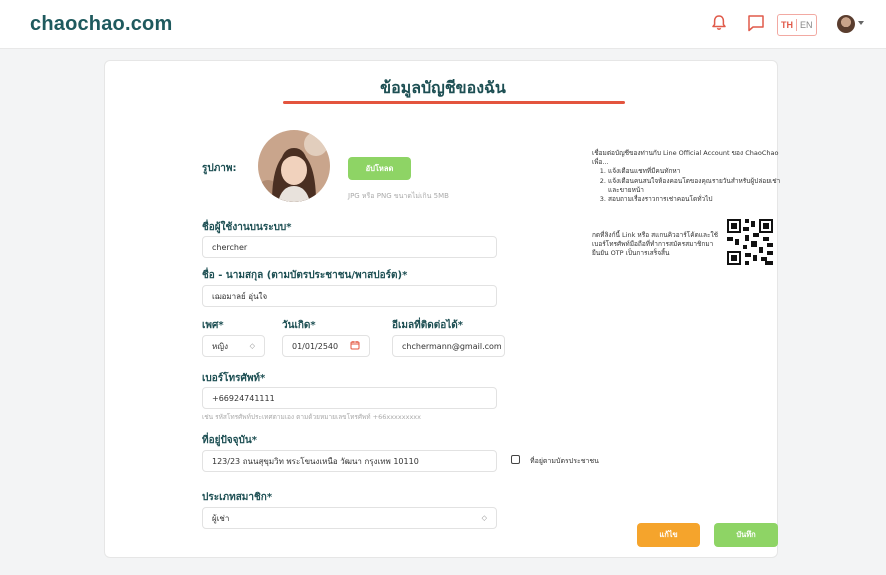  Describe the element at coordinates (668, 535) in the screenshot. I see `edit-button: แก้ไข` at that location.